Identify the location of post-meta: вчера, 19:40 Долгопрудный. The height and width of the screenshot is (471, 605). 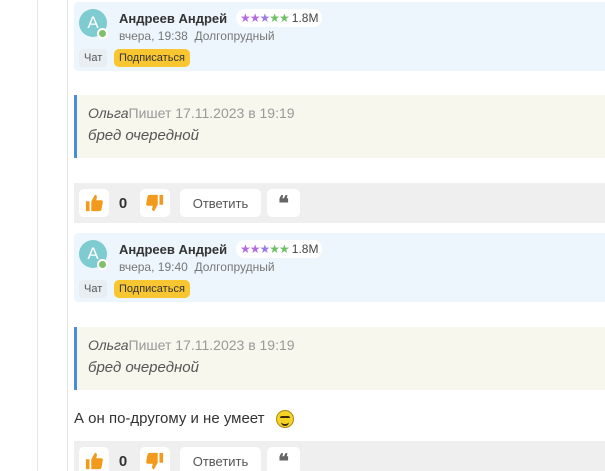
(197, 267).